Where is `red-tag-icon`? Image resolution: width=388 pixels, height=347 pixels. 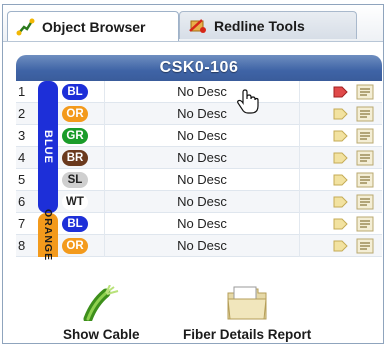 red-tag-icon is located at coordinates (340, 92).